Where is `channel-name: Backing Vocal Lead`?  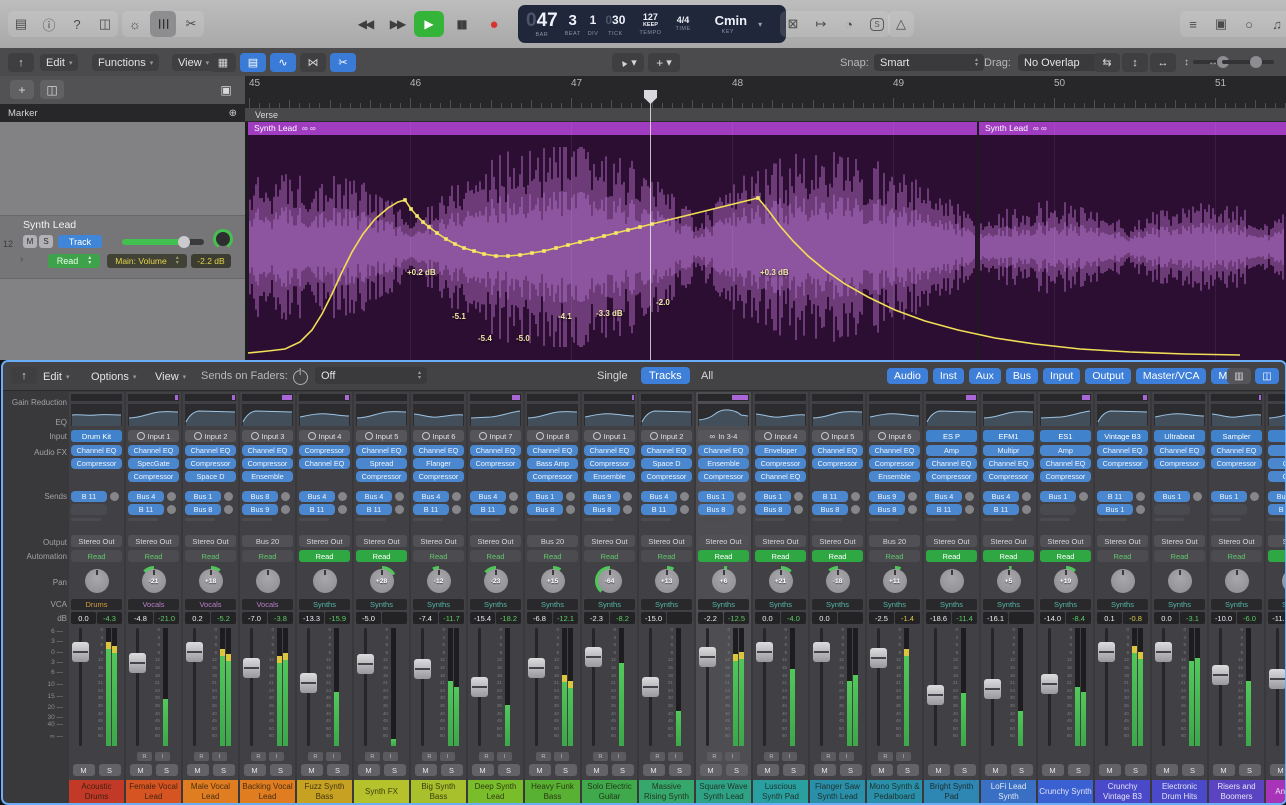
channel-name: Backing Vocal Lead is located at coordinates (267, 791).